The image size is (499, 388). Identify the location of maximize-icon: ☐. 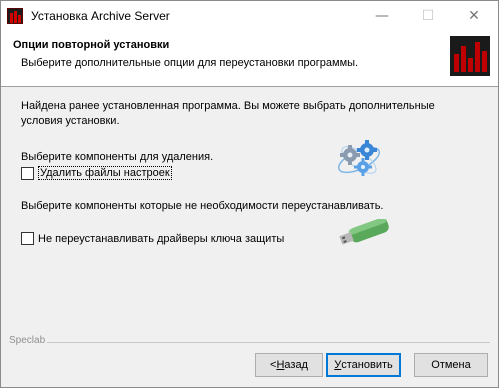
(428, 16).